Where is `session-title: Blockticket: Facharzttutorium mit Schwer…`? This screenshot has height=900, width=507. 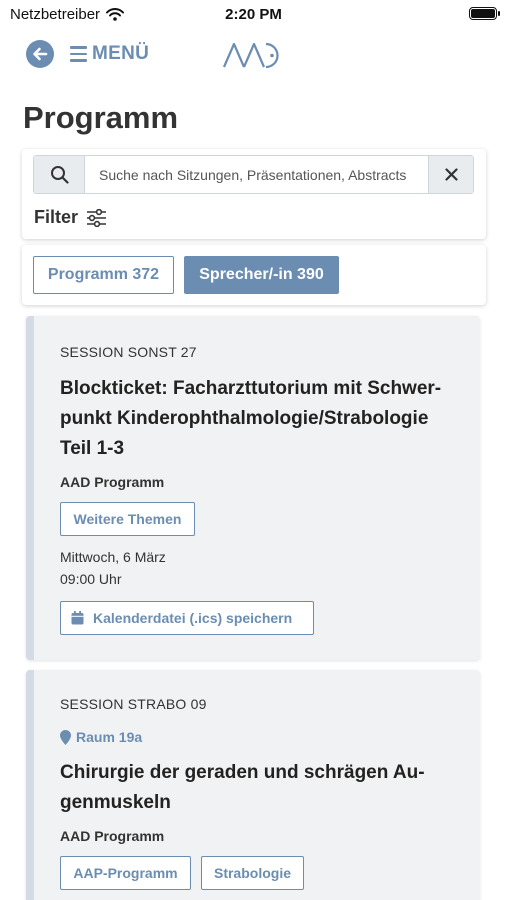
session-title: Blockticket: Facharzttutorium mit Schwer… is located at coordinates (265, 419).